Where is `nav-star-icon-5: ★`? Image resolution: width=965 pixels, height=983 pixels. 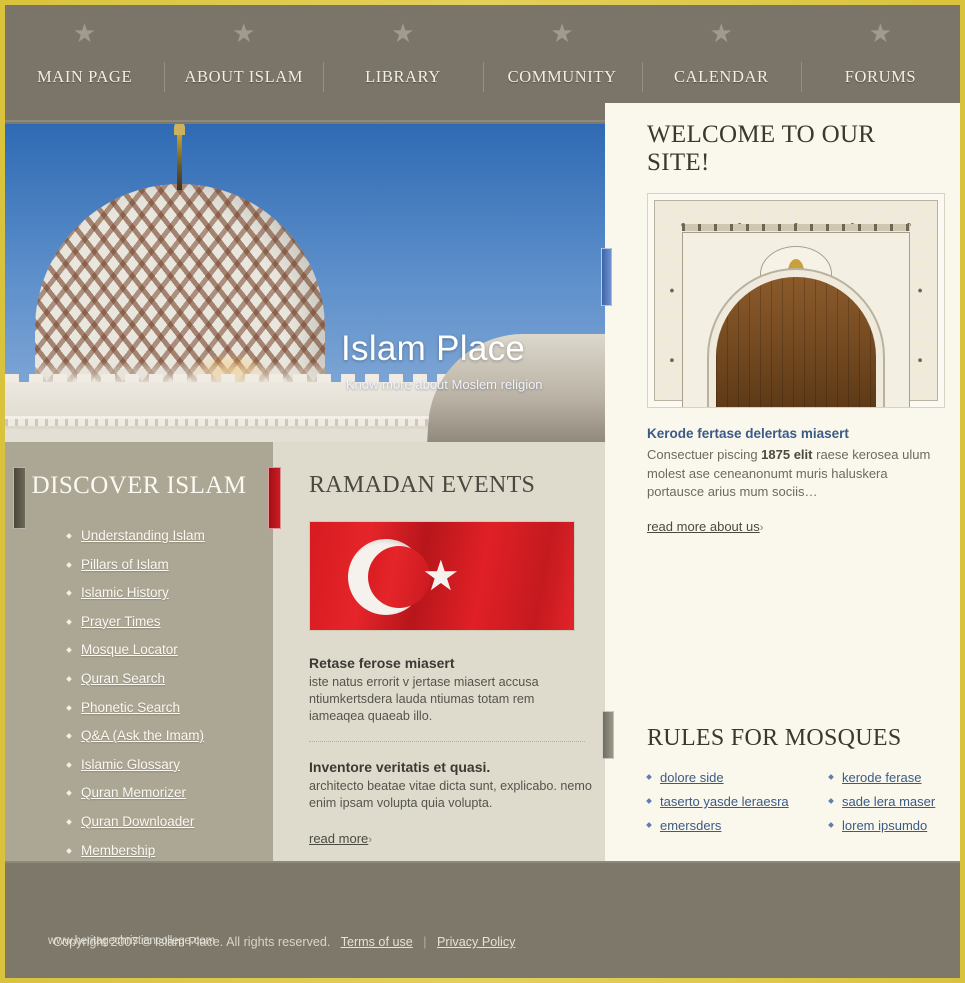
nav-star-icon-5: ★ is located at coordinates (880, 33).